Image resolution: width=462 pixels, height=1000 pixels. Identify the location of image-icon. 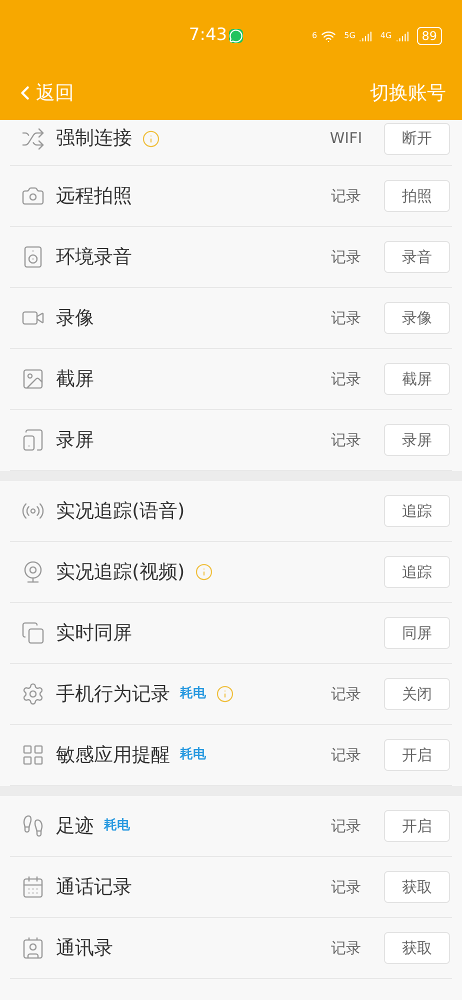
(33, 379).